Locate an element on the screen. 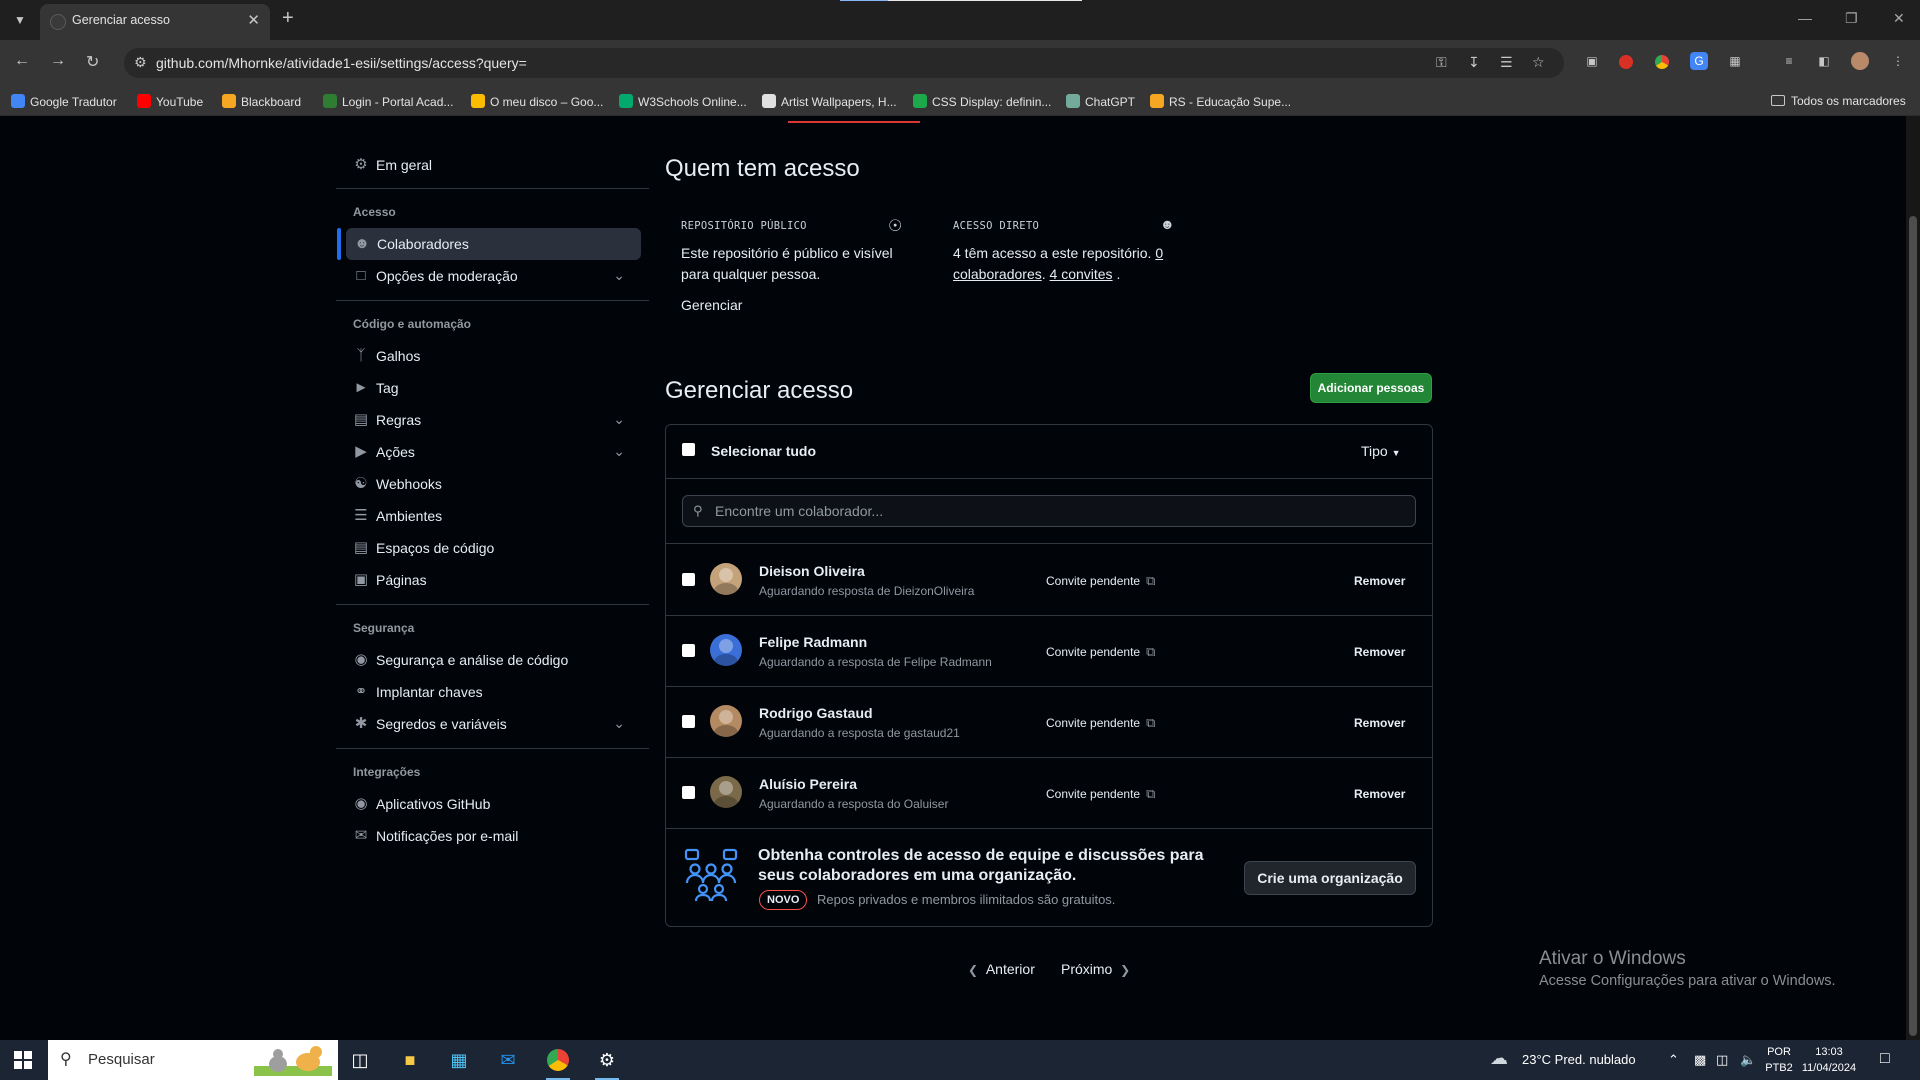 This screenshot has width=1920, height=1080. manage-visibility-link: Gerenciar is located at coordinates (711, 305).